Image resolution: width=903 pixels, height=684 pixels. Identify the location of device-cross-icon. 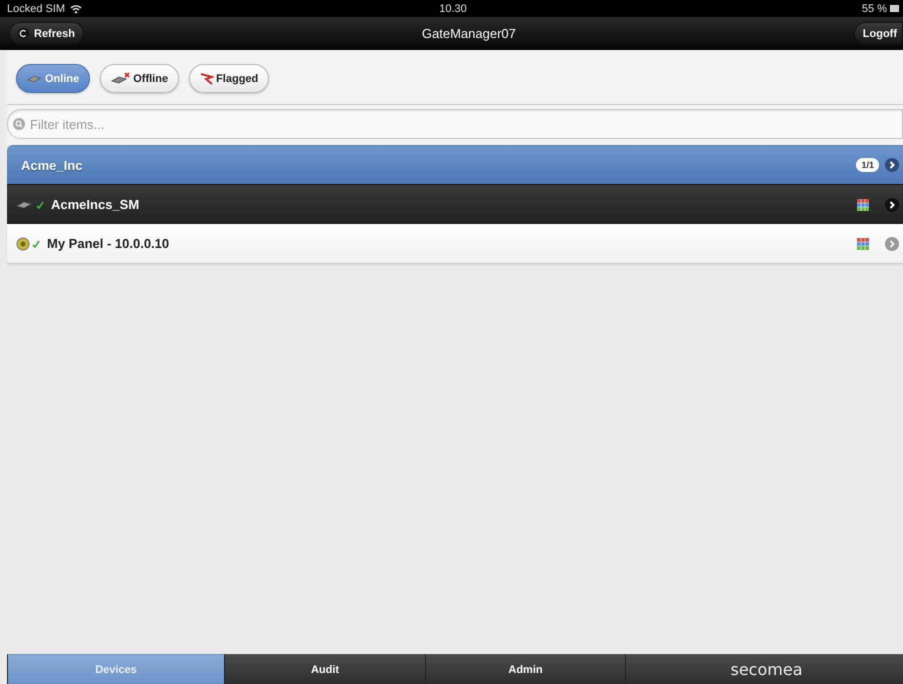
(121, 79).